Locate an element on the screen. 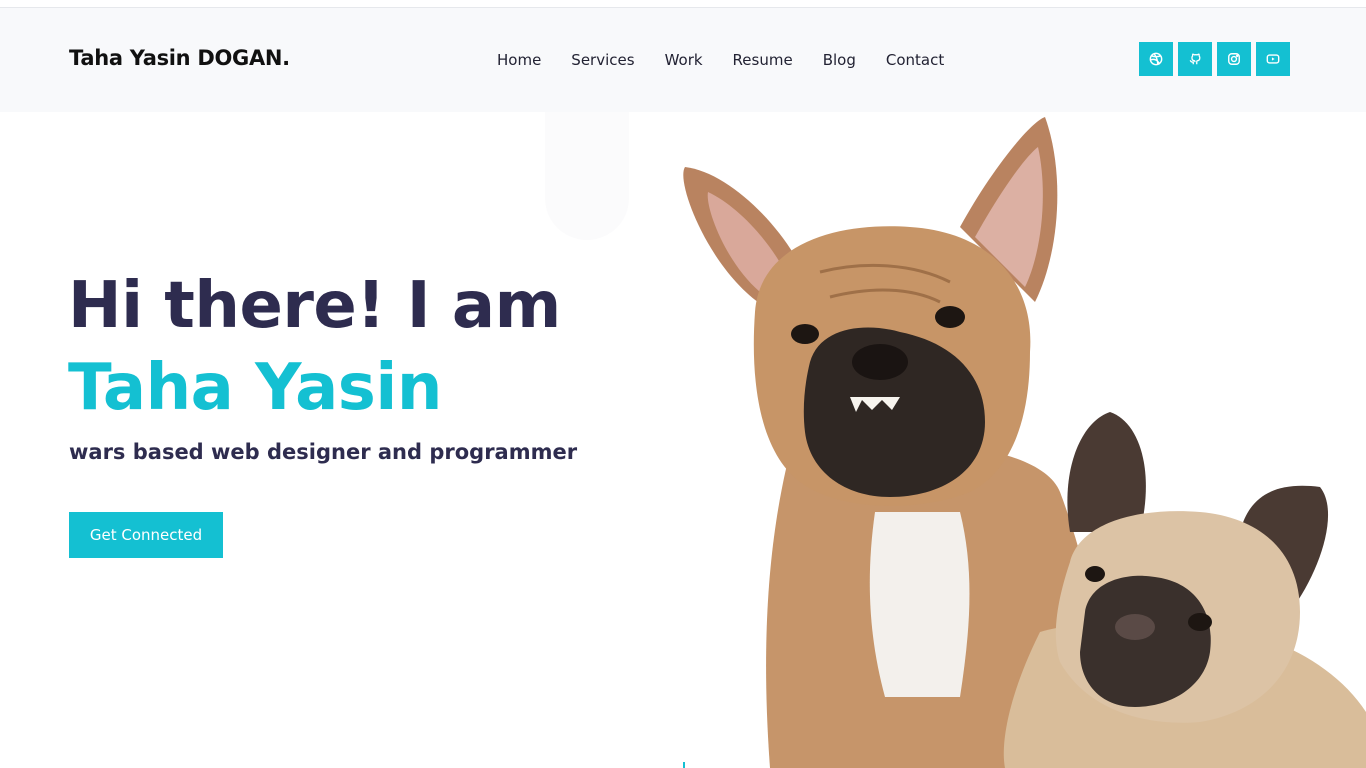 This screenshot has height=768, width=1366. nav-services: Services is located at coordinates (602, 60).